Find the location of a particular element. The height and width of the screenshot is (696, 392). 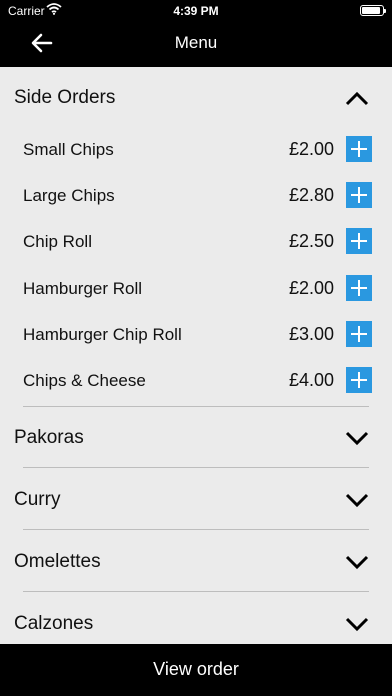

item-name: Chip Roll is located at coordinates (57, 241).